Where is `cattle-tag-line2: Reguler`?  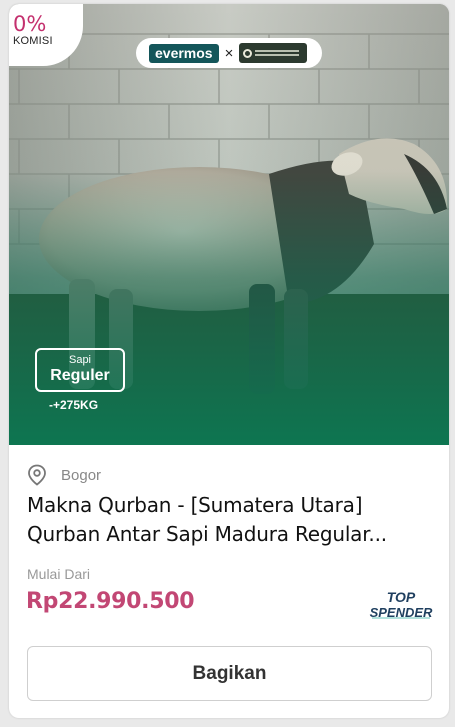
cattle-tag-line2: Reguler is located at coordinates (80, 375).